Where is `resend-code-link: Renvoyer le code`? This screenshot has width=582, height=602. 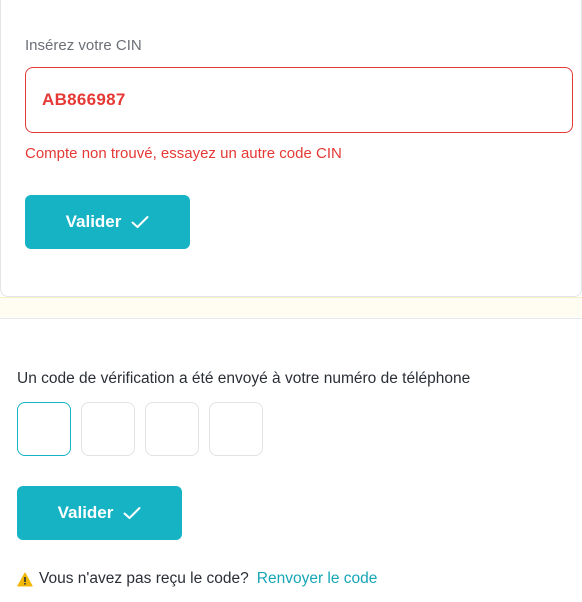 resend-code-link: Renvoyer le code is located at coordinates (317, 579).